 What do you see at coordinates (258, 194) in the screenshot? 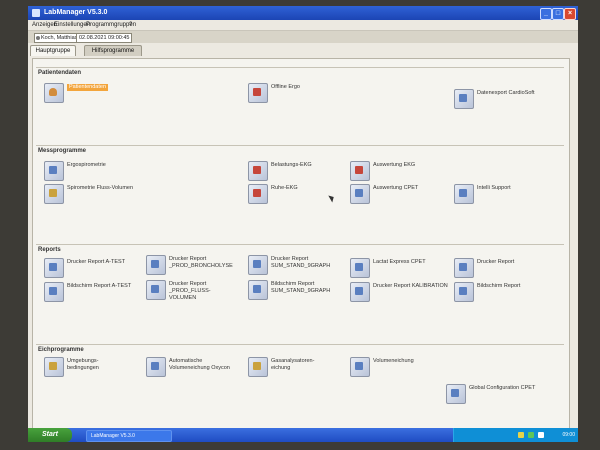
I see `rest-ecg-icon` at bounding box center [258, 194].